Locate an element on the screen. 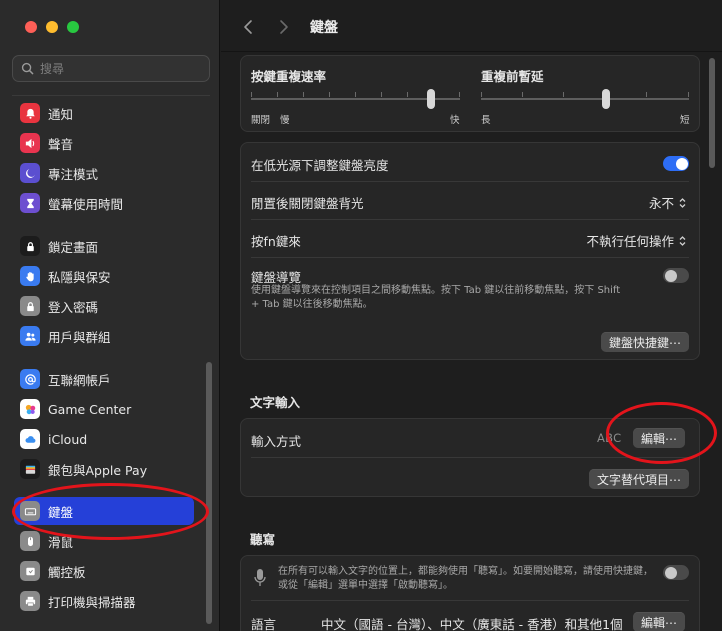 This screenshot has height=631, width=722. delay-long-label: 長 is located at coordinates (486, 120).